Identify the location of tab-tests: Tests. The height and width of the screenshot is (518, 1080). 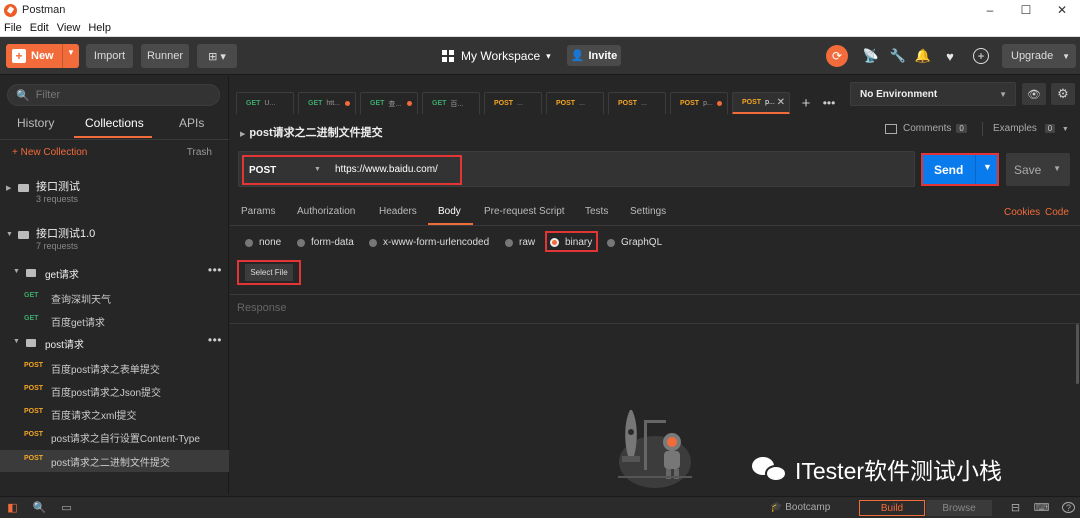
(596, 211).